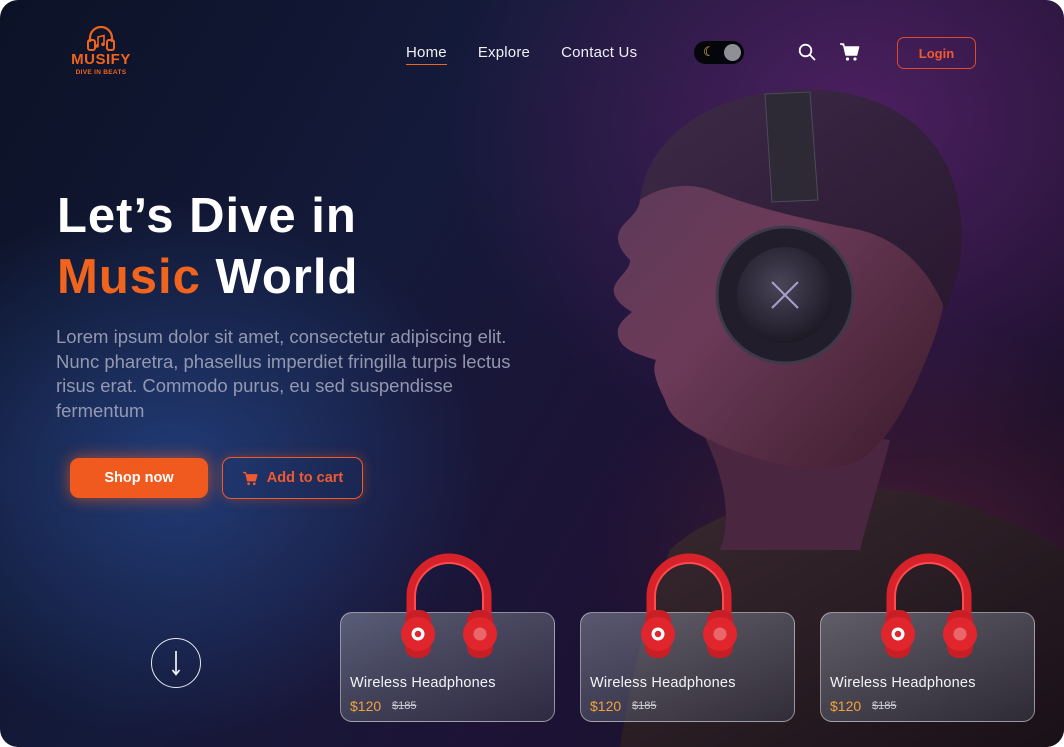  What do you see at coordinates (732, 52) in the screenshot?
I see `toggle-knob` at bounding box center [732, 52].